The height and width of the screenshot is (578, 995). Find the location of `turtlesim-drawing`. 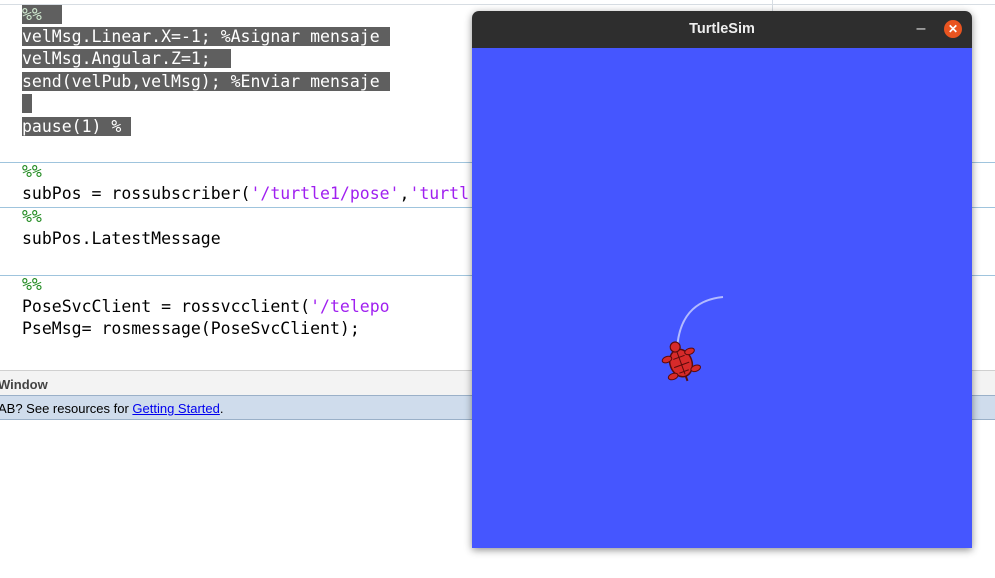

turtlesim-drawing is located at coordinates (692, 339).